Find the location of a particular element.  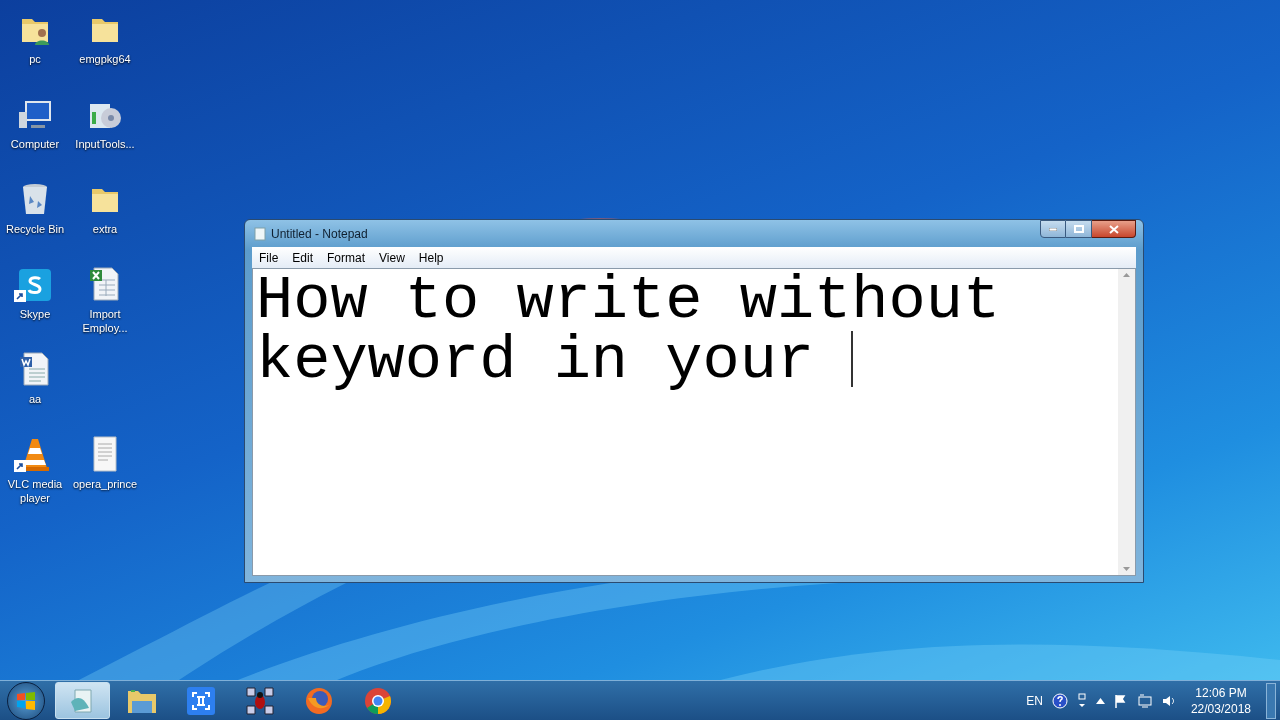

desktop-icon-label: Skype is located at coordinates (35, 314).